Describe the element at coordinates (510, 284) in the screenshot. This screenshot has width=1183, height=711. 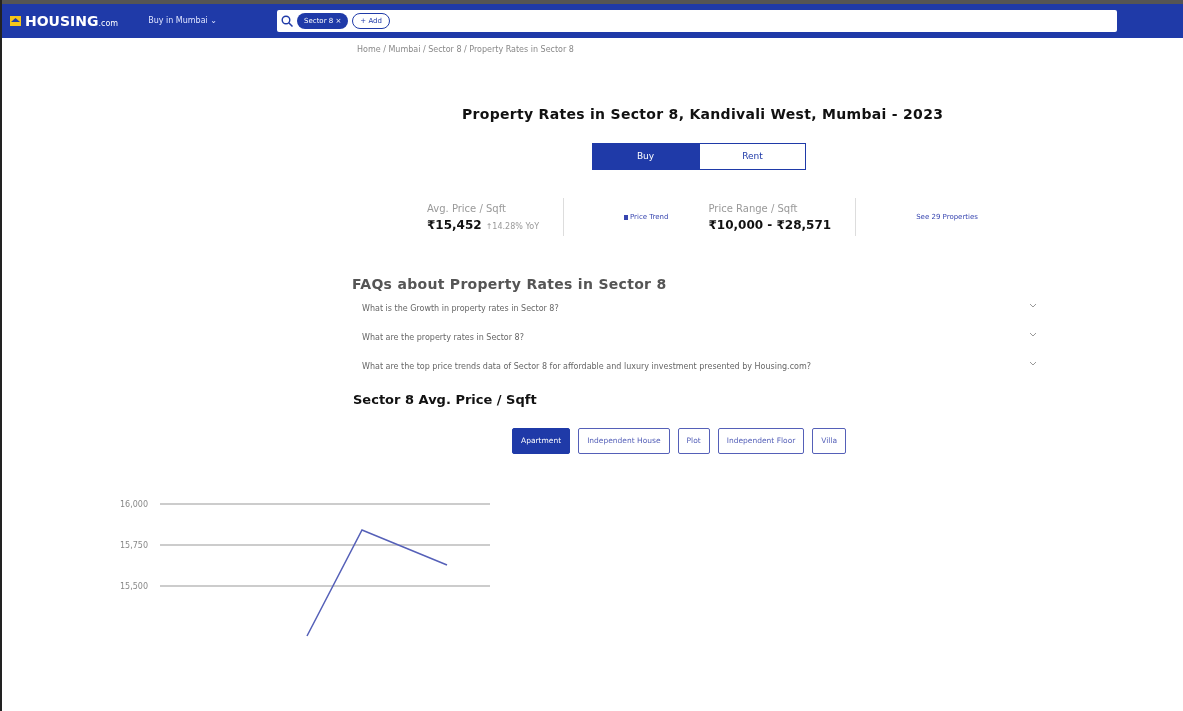
I see `faq-heading: FAQs about Property Rates in Sector 8` at that location.